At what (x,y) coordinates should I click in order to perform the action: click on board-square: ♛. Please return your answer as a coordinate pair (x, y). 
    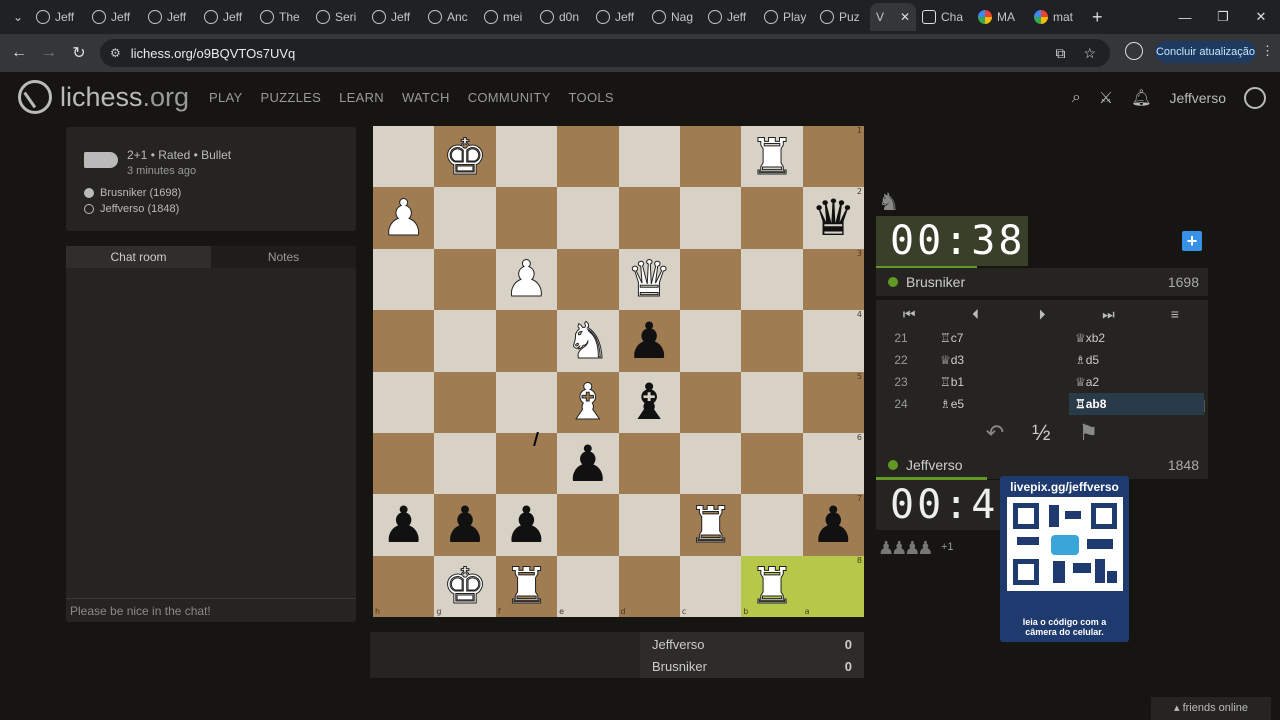
    Looking at the image, I should click on (649, 279).